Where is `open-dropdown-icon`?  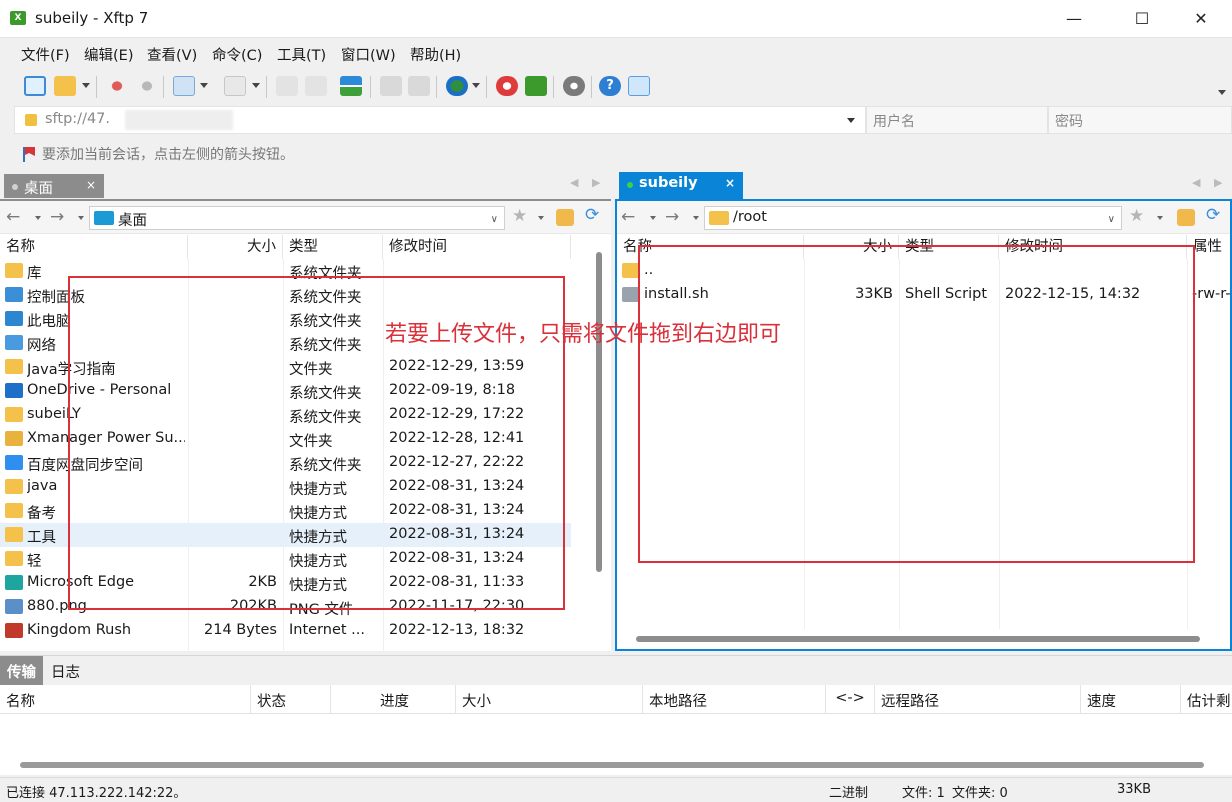 open-dropdown-icon is located at coordinates (86, 85).